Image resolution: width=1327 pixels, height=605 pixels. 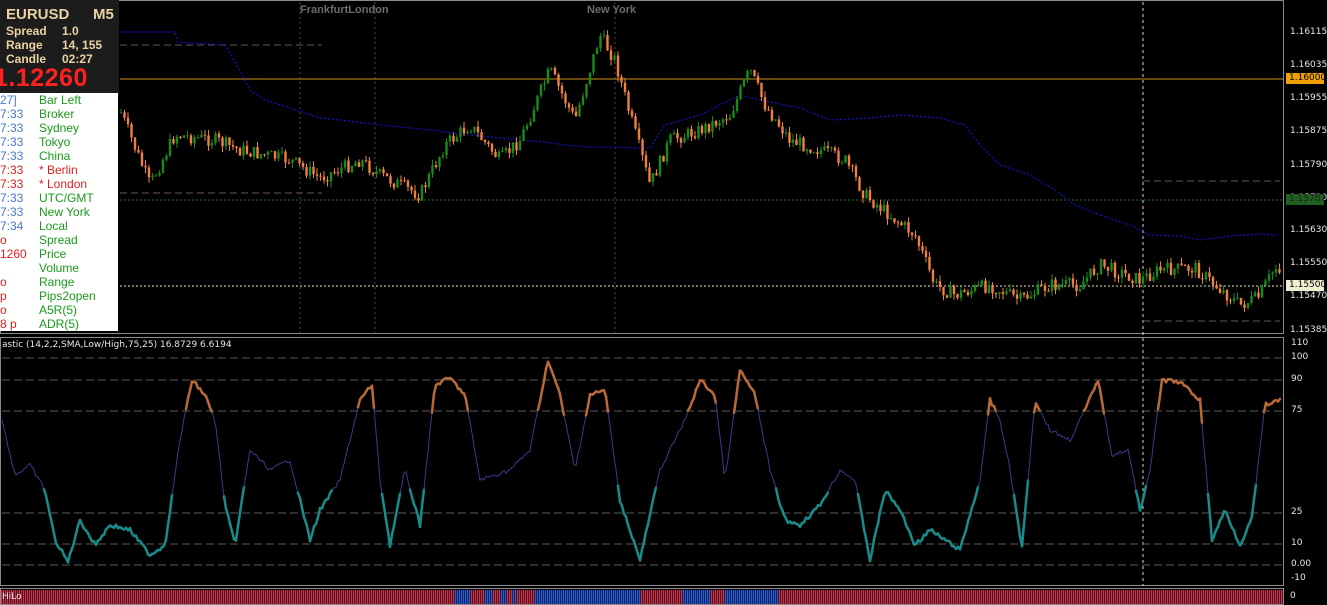 I want to click on session-row: p Pips2open, so click(x=59, y=296).